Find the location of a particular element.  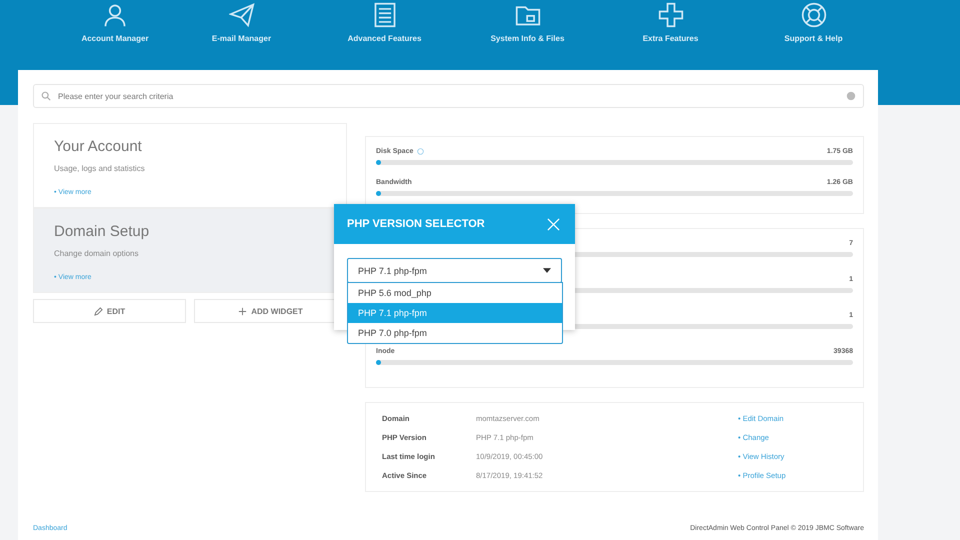

nav-item: System Info & Files is located at coordinates (527, 22).